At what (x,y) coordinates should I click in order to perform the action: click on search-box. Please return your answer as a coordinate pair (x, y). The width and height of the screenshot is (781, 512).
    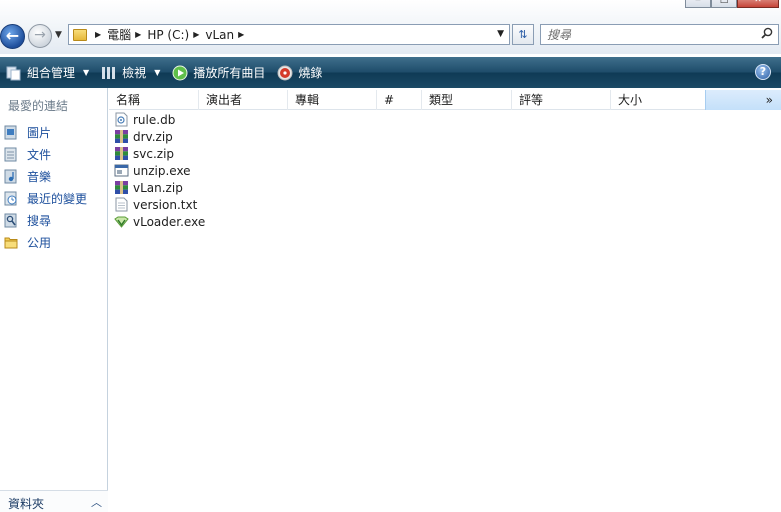
    Looking at the image, I should click on (659, 34).